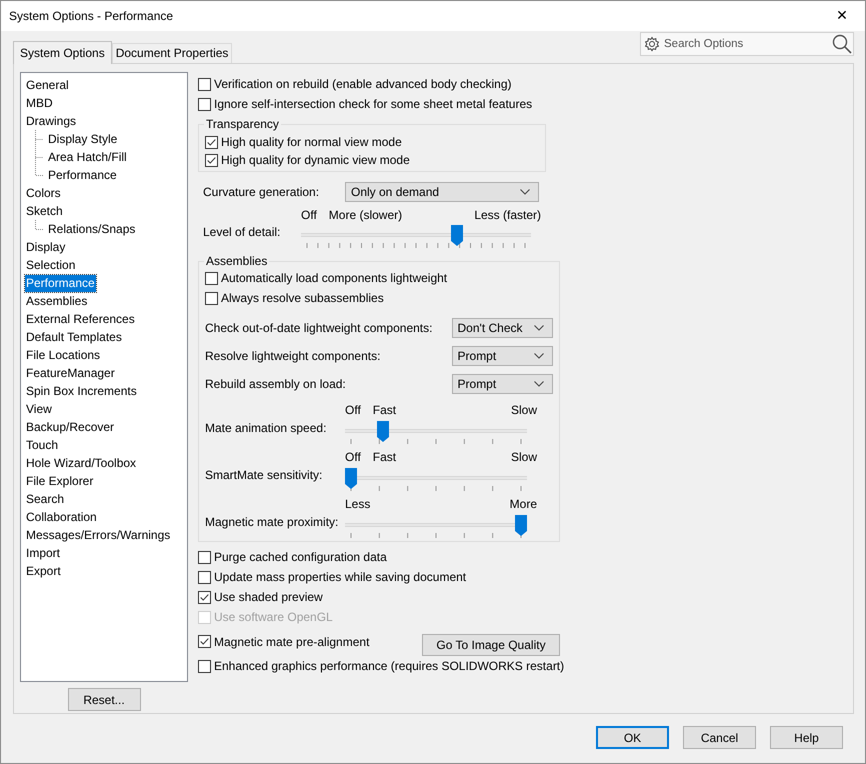 The height and width of the screenshot is (764, 866). What do you see at coordinates (51, 121) in the screenshot?
I see `tree-item: Drawings` at bounding box center [51, 121].